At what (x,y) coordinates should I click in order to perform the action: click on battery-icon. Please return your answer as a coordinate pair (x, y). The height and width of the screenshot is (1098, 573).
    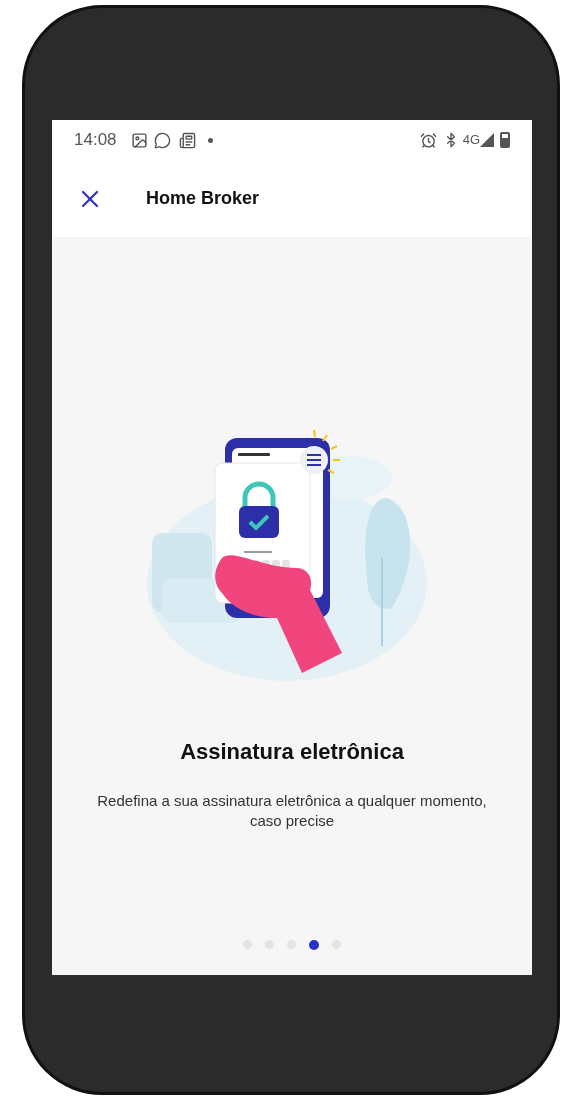
    Looking at the image, I should click on (505, 140).